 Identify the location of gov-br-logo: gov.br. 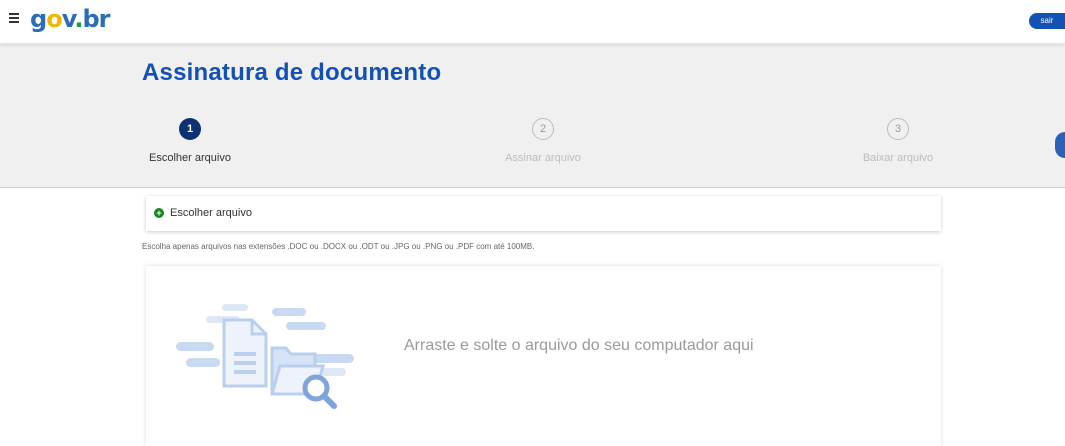
(70, 19).